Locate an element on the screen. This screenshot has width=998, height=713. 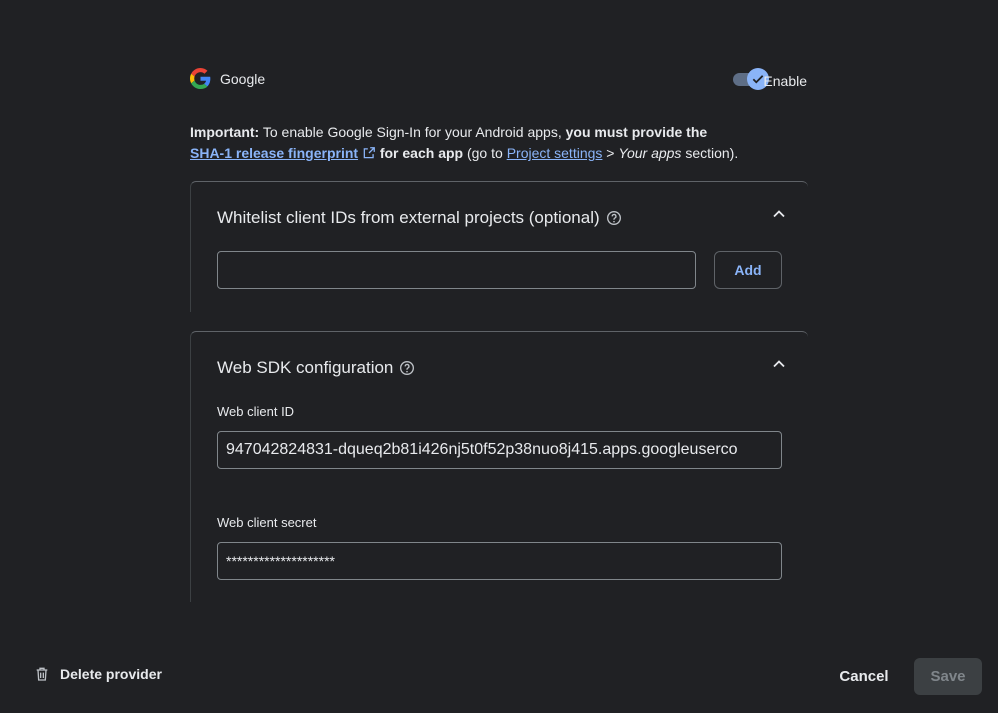
google-logo-icon is located at coordinates (200, 78).